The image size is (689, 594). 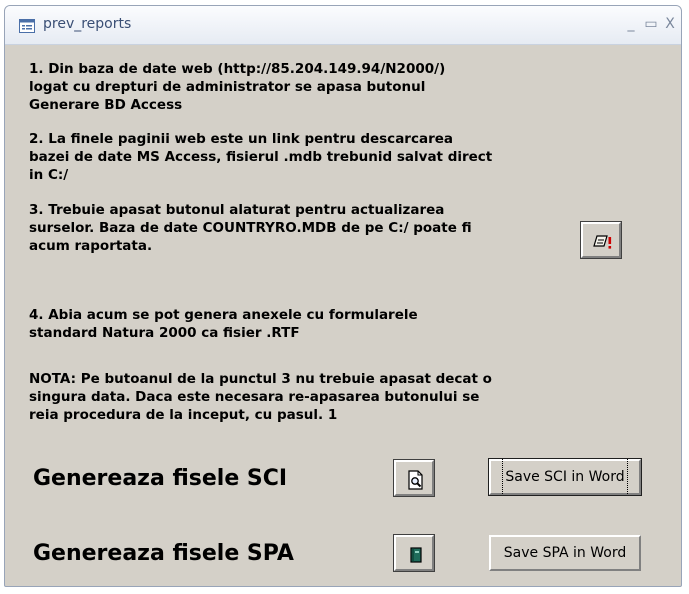 I want to click on update-sources-button, so click(x=601, y=240).